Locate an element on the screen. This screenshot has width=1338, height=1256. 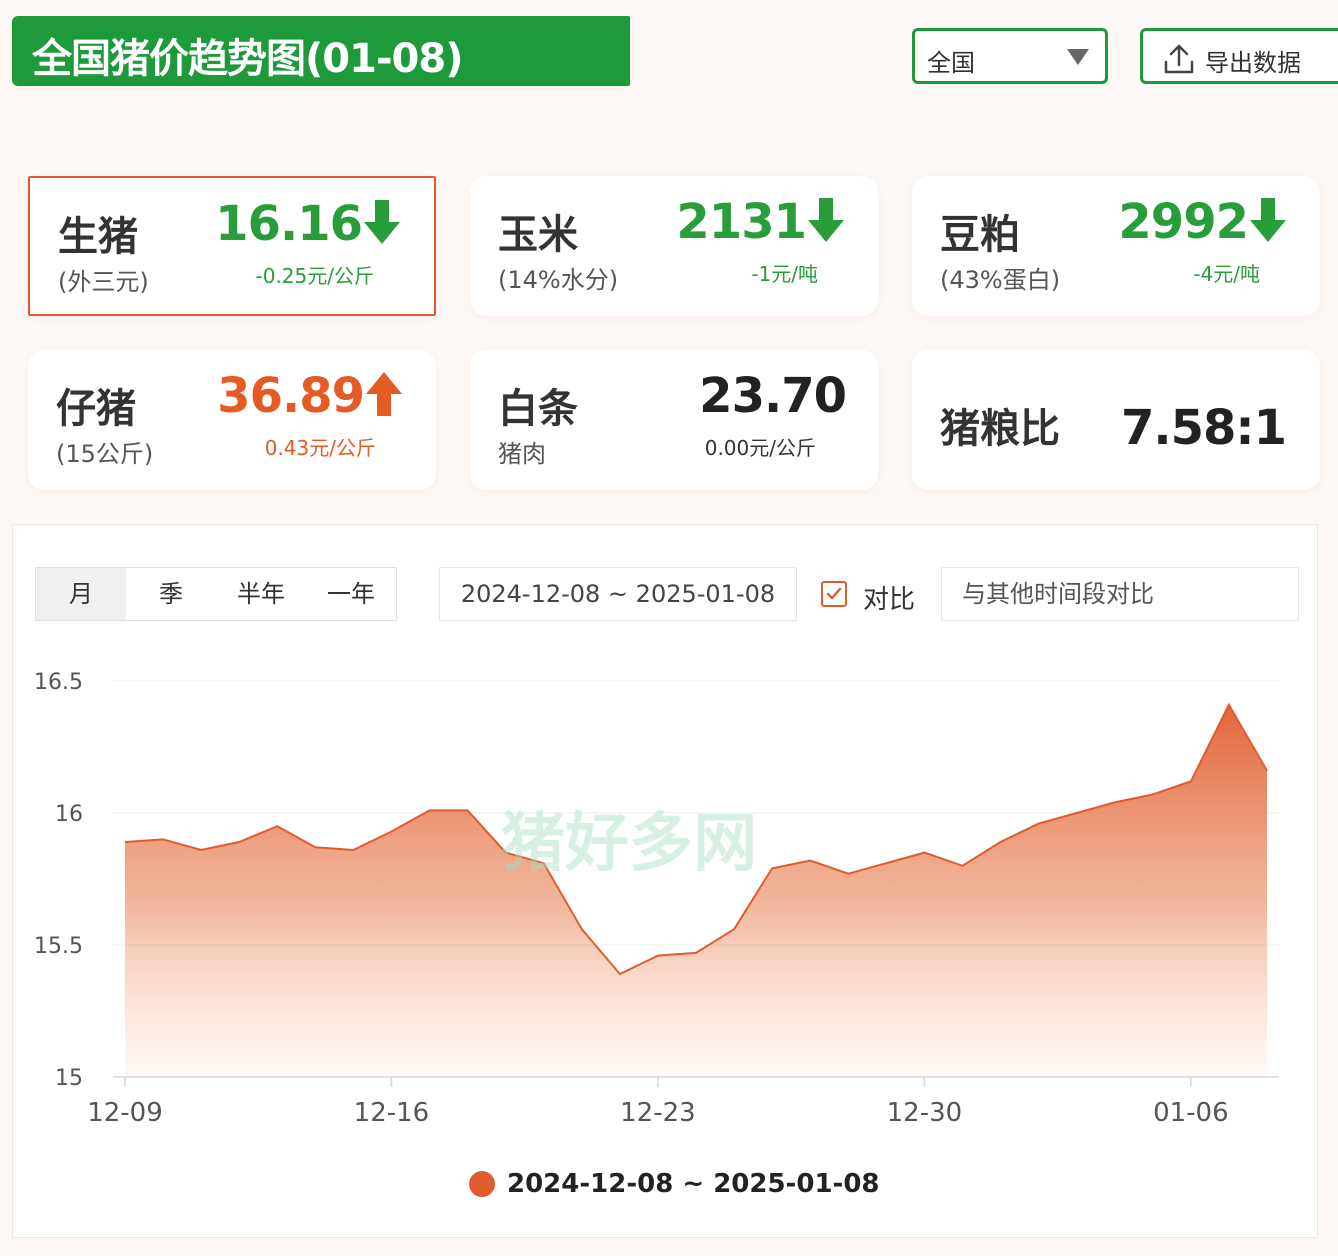
x-tick-label: 12-30 is located at coordinates (925, 1113).